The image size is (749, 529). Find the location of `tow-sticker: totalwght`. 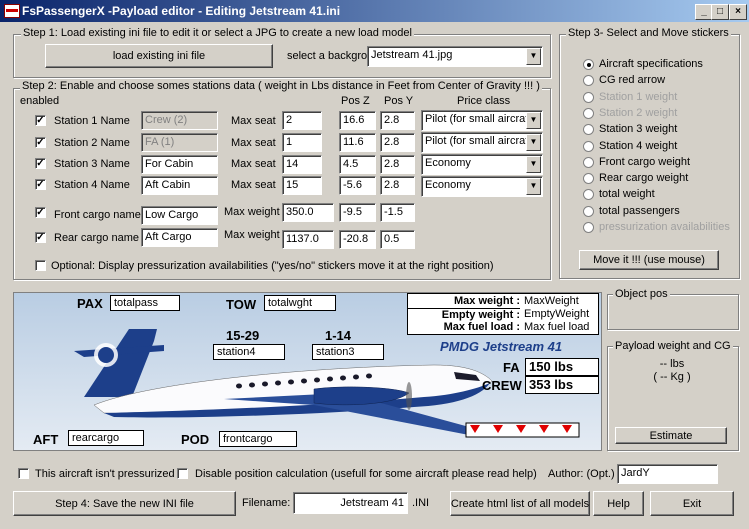

tow-sticker: totalwght is located at coordinates (300, 303).